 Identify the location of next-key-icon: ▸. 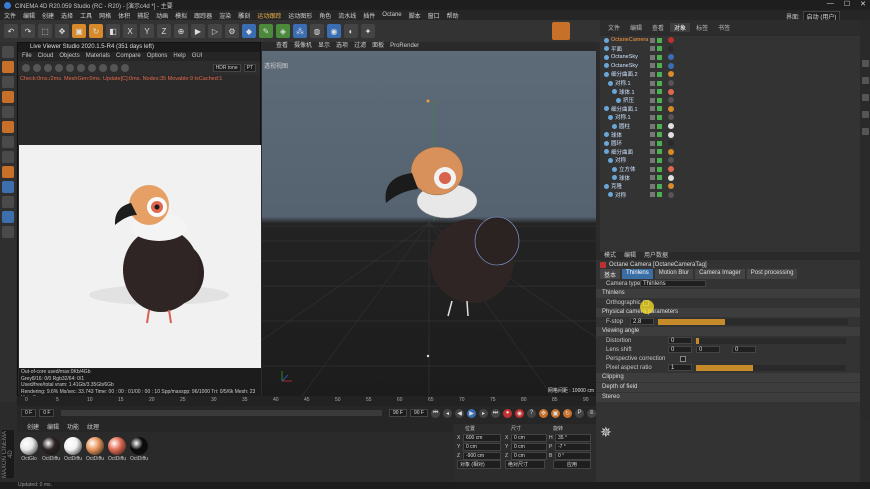
(483, 413).